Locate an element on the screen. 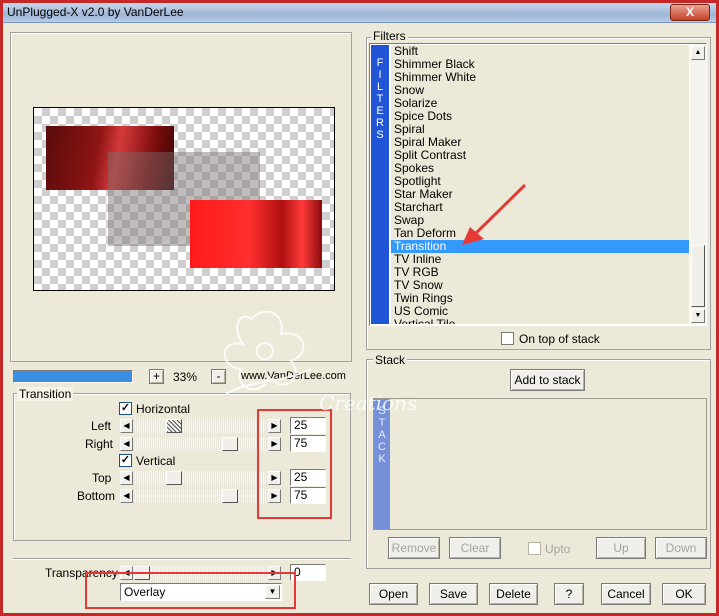 Image resolution: width=719 pixels, height=616 pixels. preview-canvas is located at coordinates (184, 199).